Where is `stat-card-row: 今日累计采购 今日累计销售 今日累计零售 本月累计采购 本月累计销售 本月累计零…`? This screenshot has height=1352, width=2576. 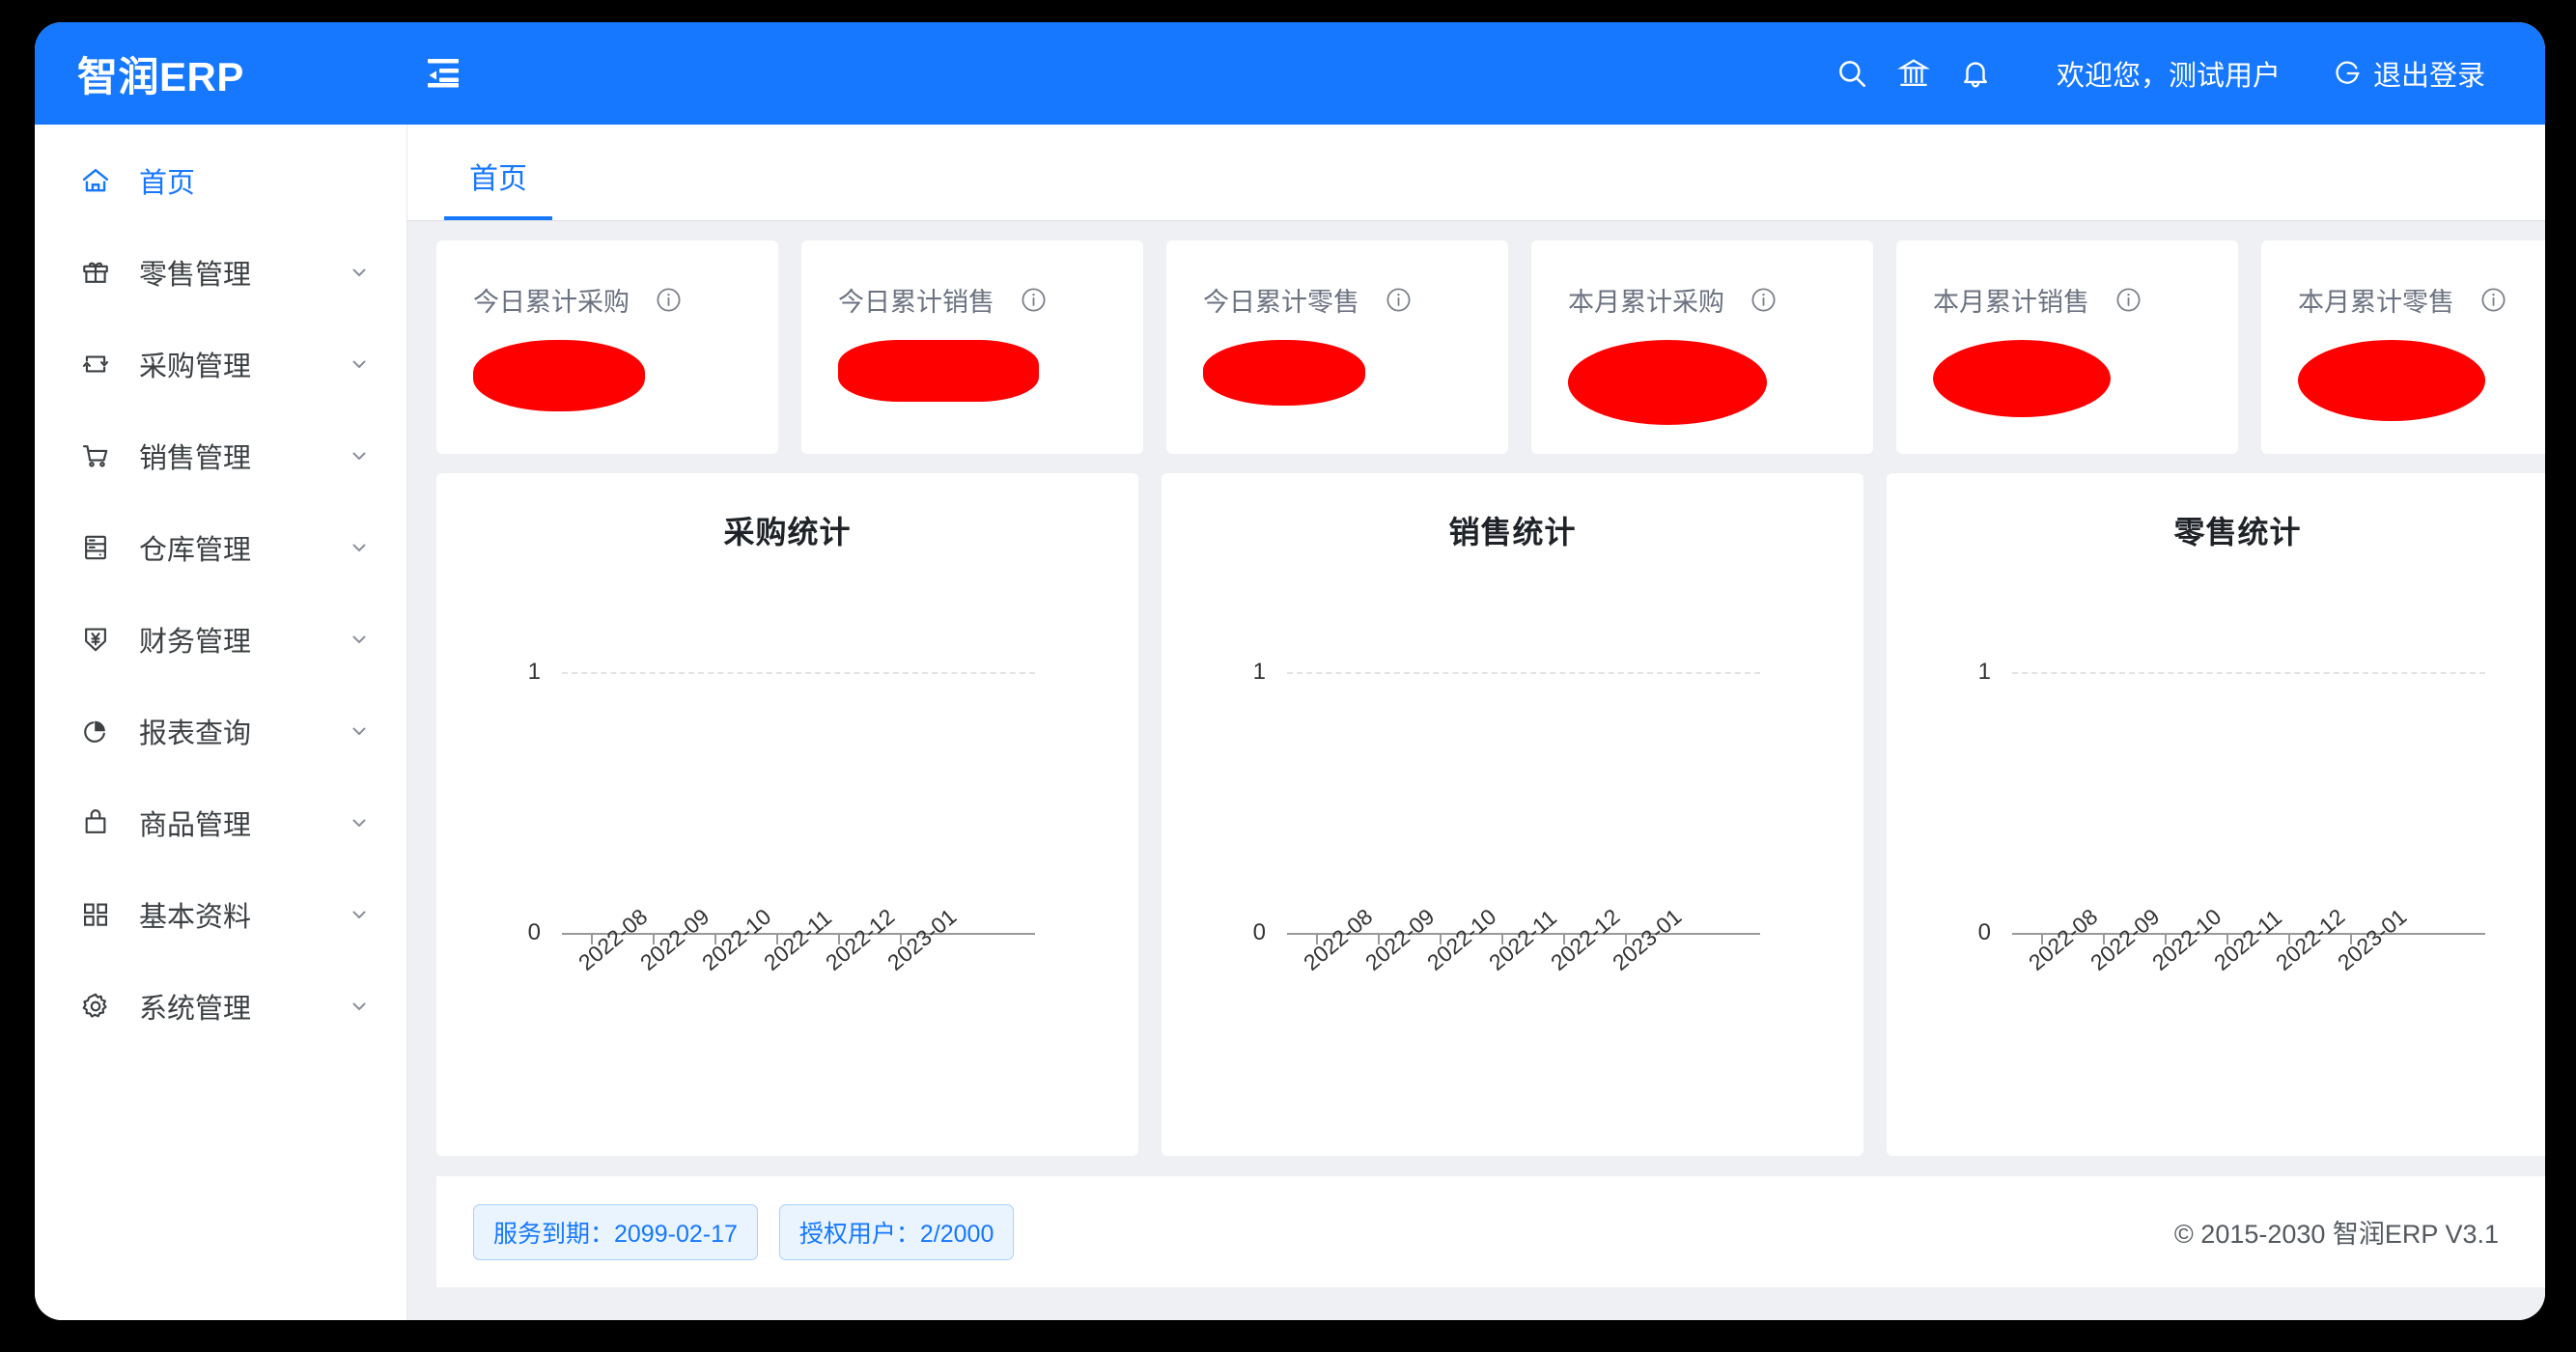
stat-card-row: 今日累计采购 今日累计销售 今日累计零售 本月累计采购 本月累计销售 本月累计零… is located at coordinates (1490, 356).